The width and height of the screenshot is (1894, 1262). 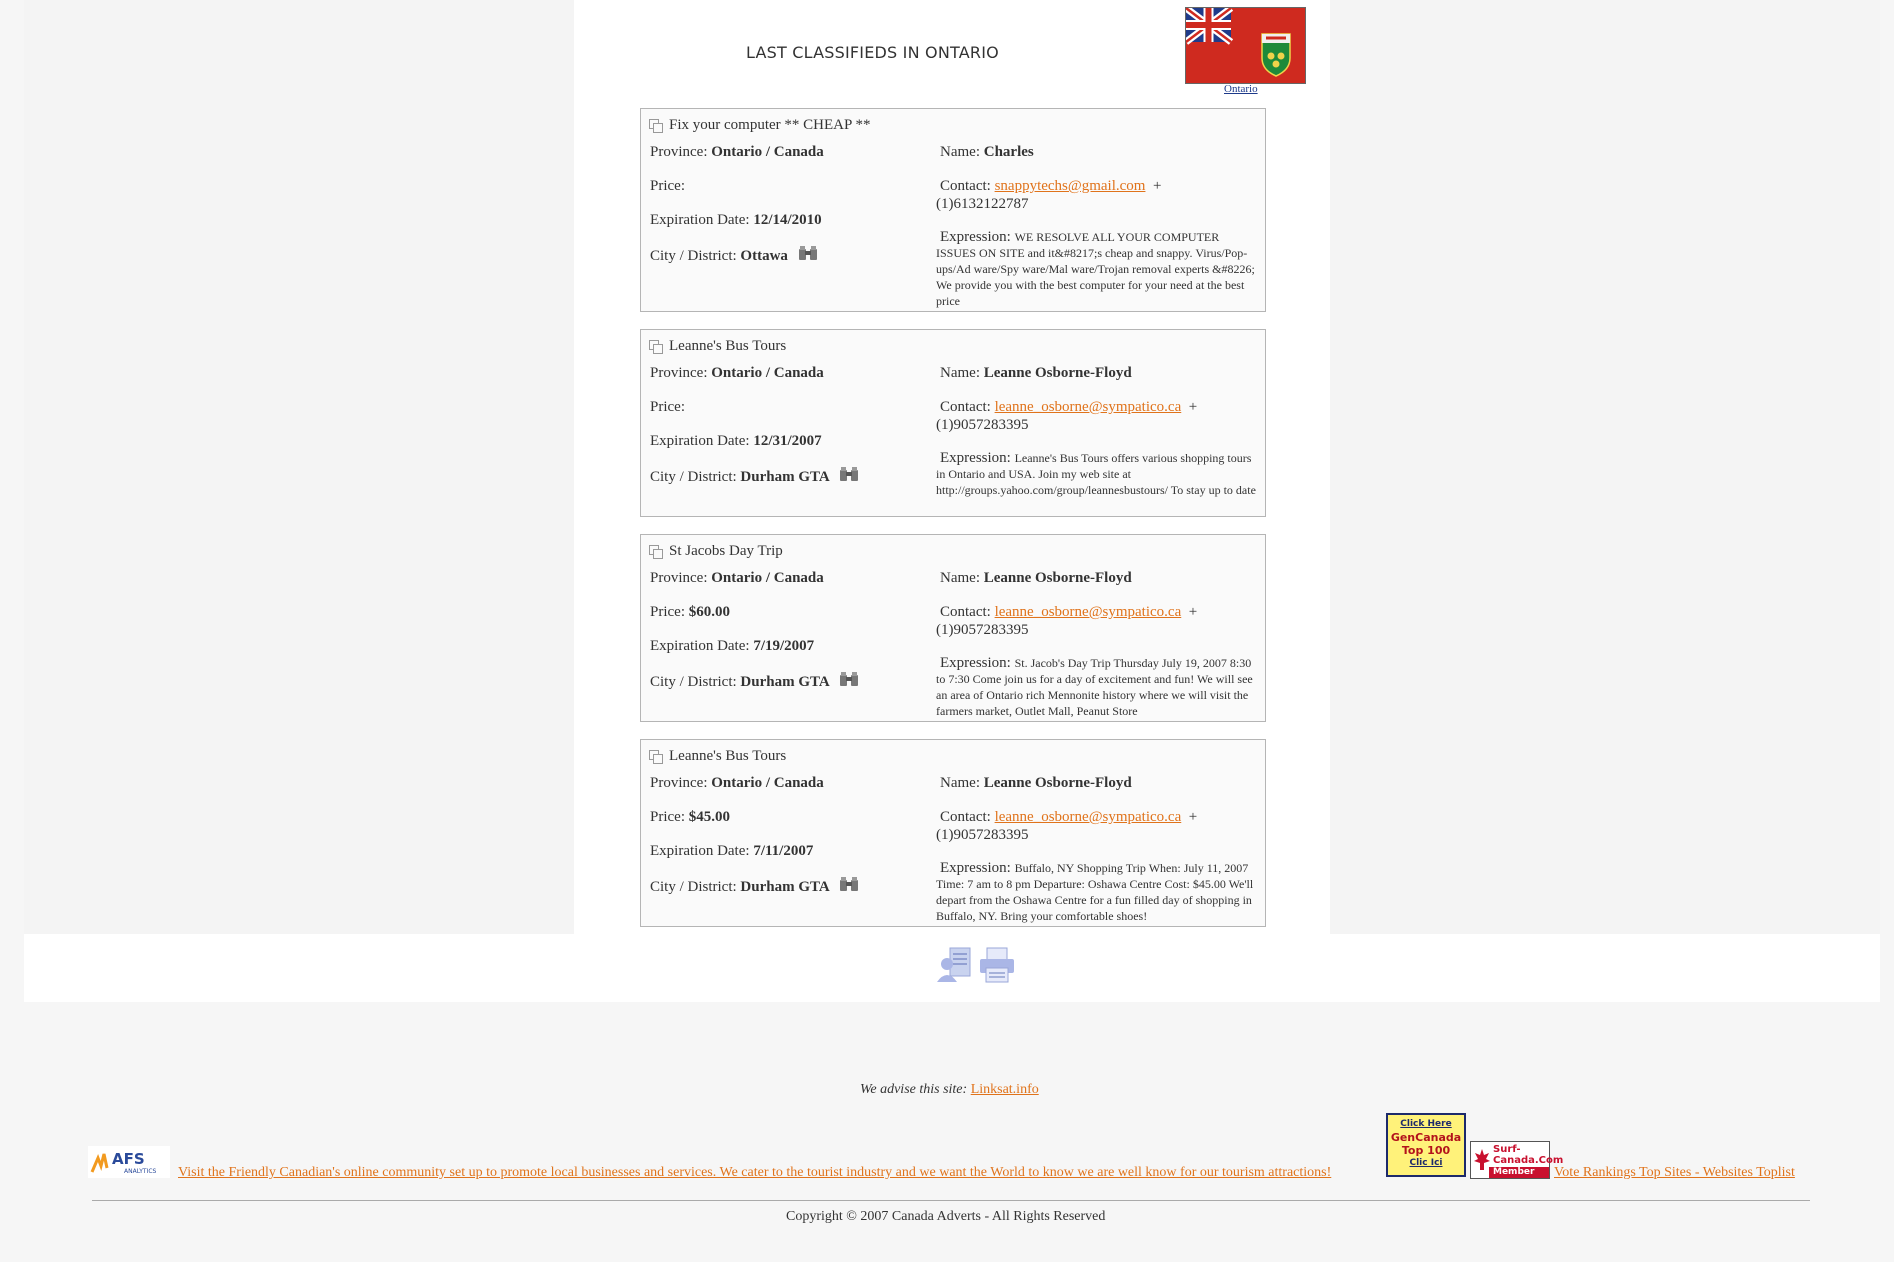 I want to click on price-row: Price: $60.00, so click(x=690, y=612).